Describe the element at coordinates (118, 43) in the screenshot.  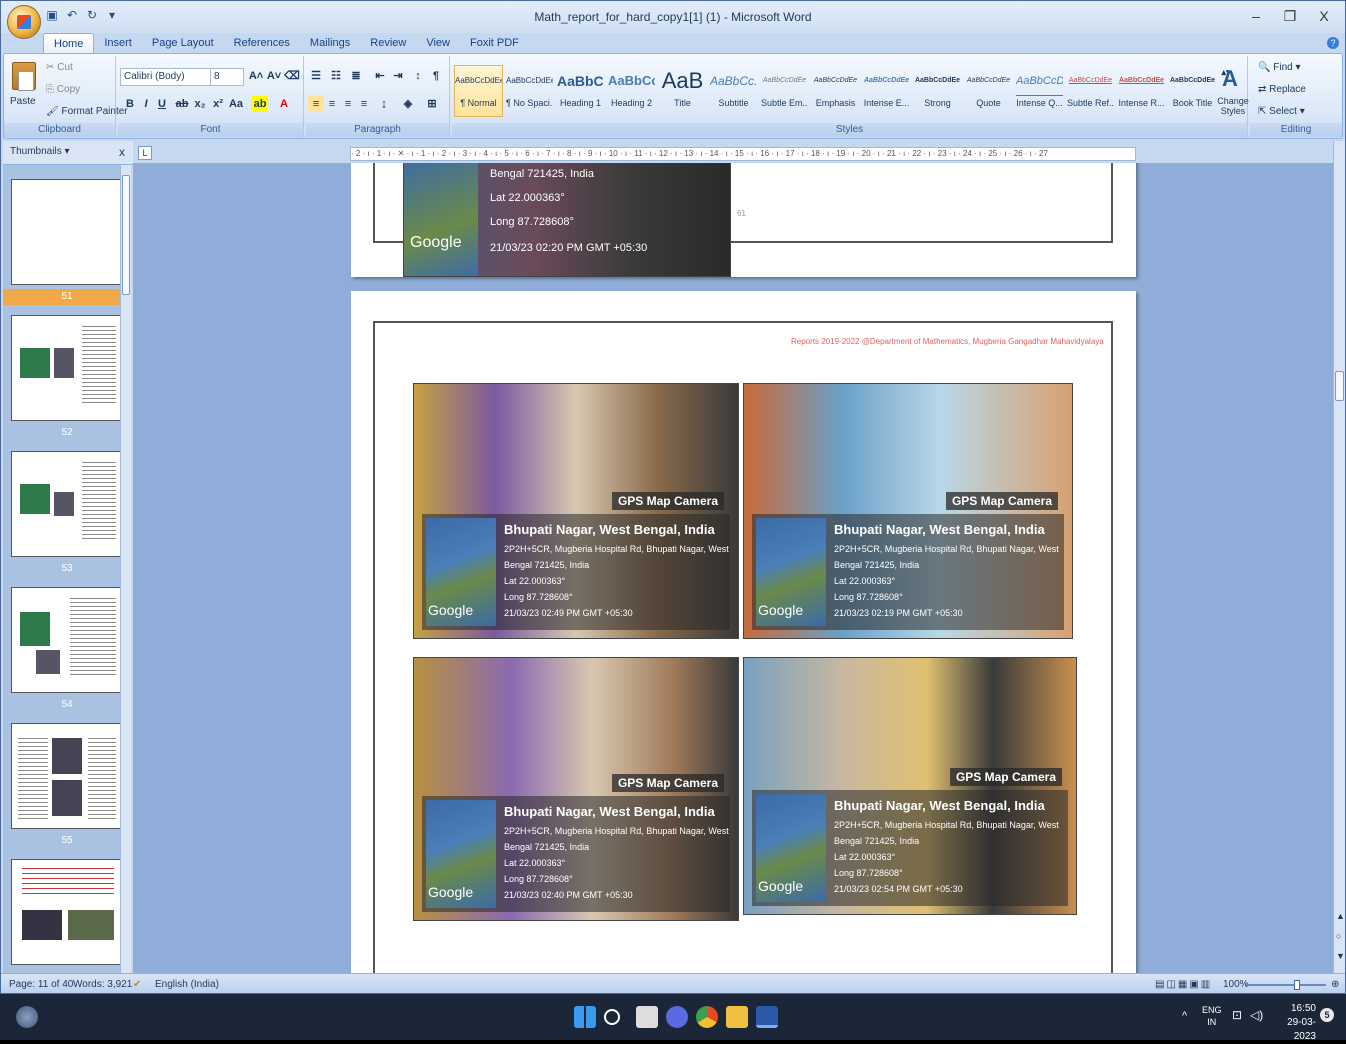
I see `tab-insert: Insert` at that location.